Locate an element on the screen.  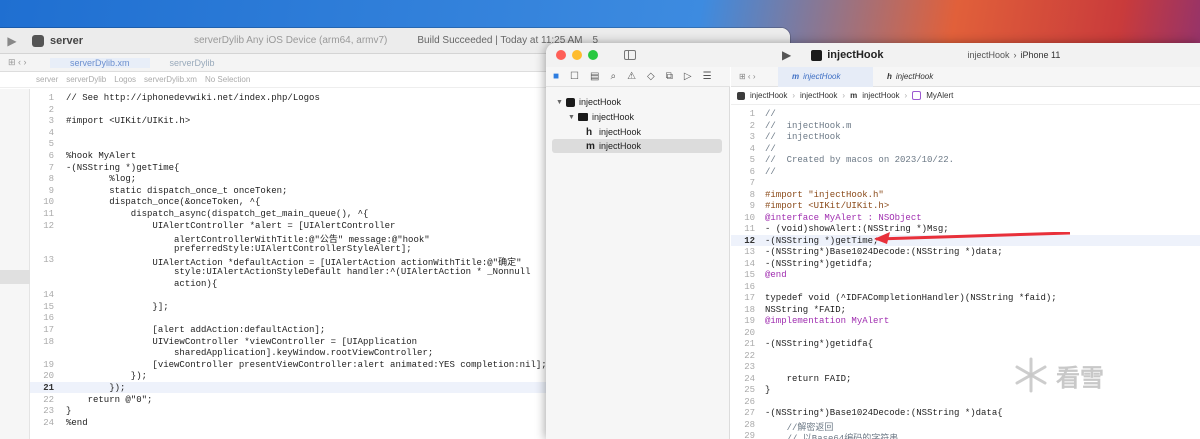
navigator-item-group: ▼ injectHook is located at coordinates (601, 117).